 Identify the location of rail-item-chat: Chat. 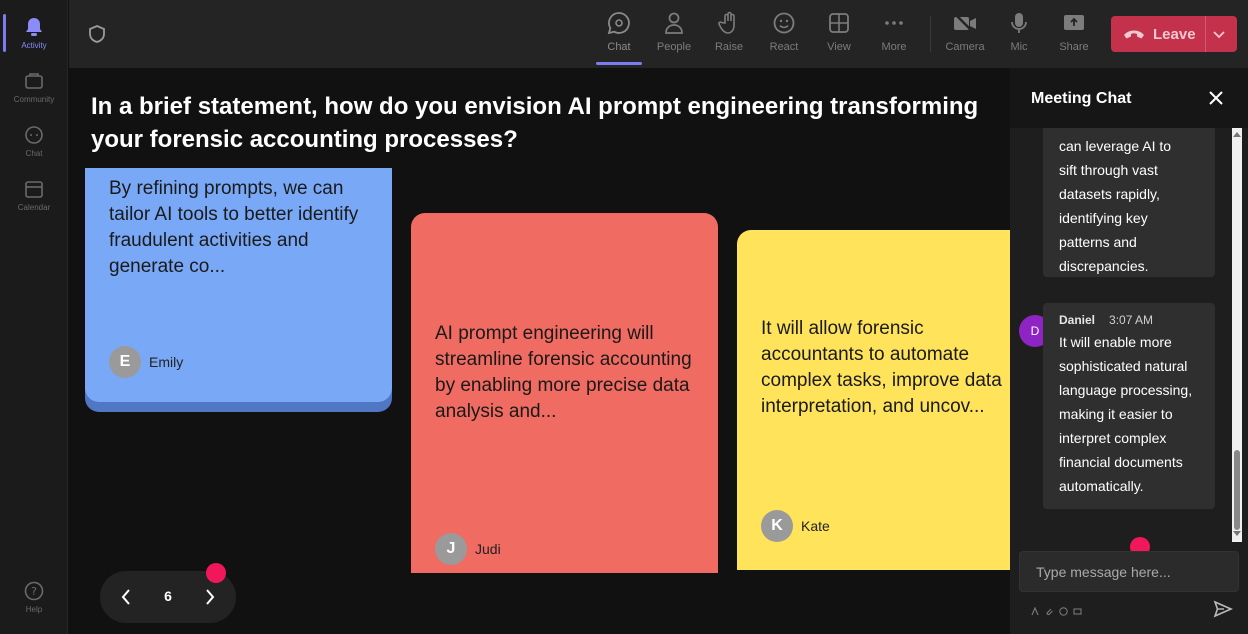
(34, 141).